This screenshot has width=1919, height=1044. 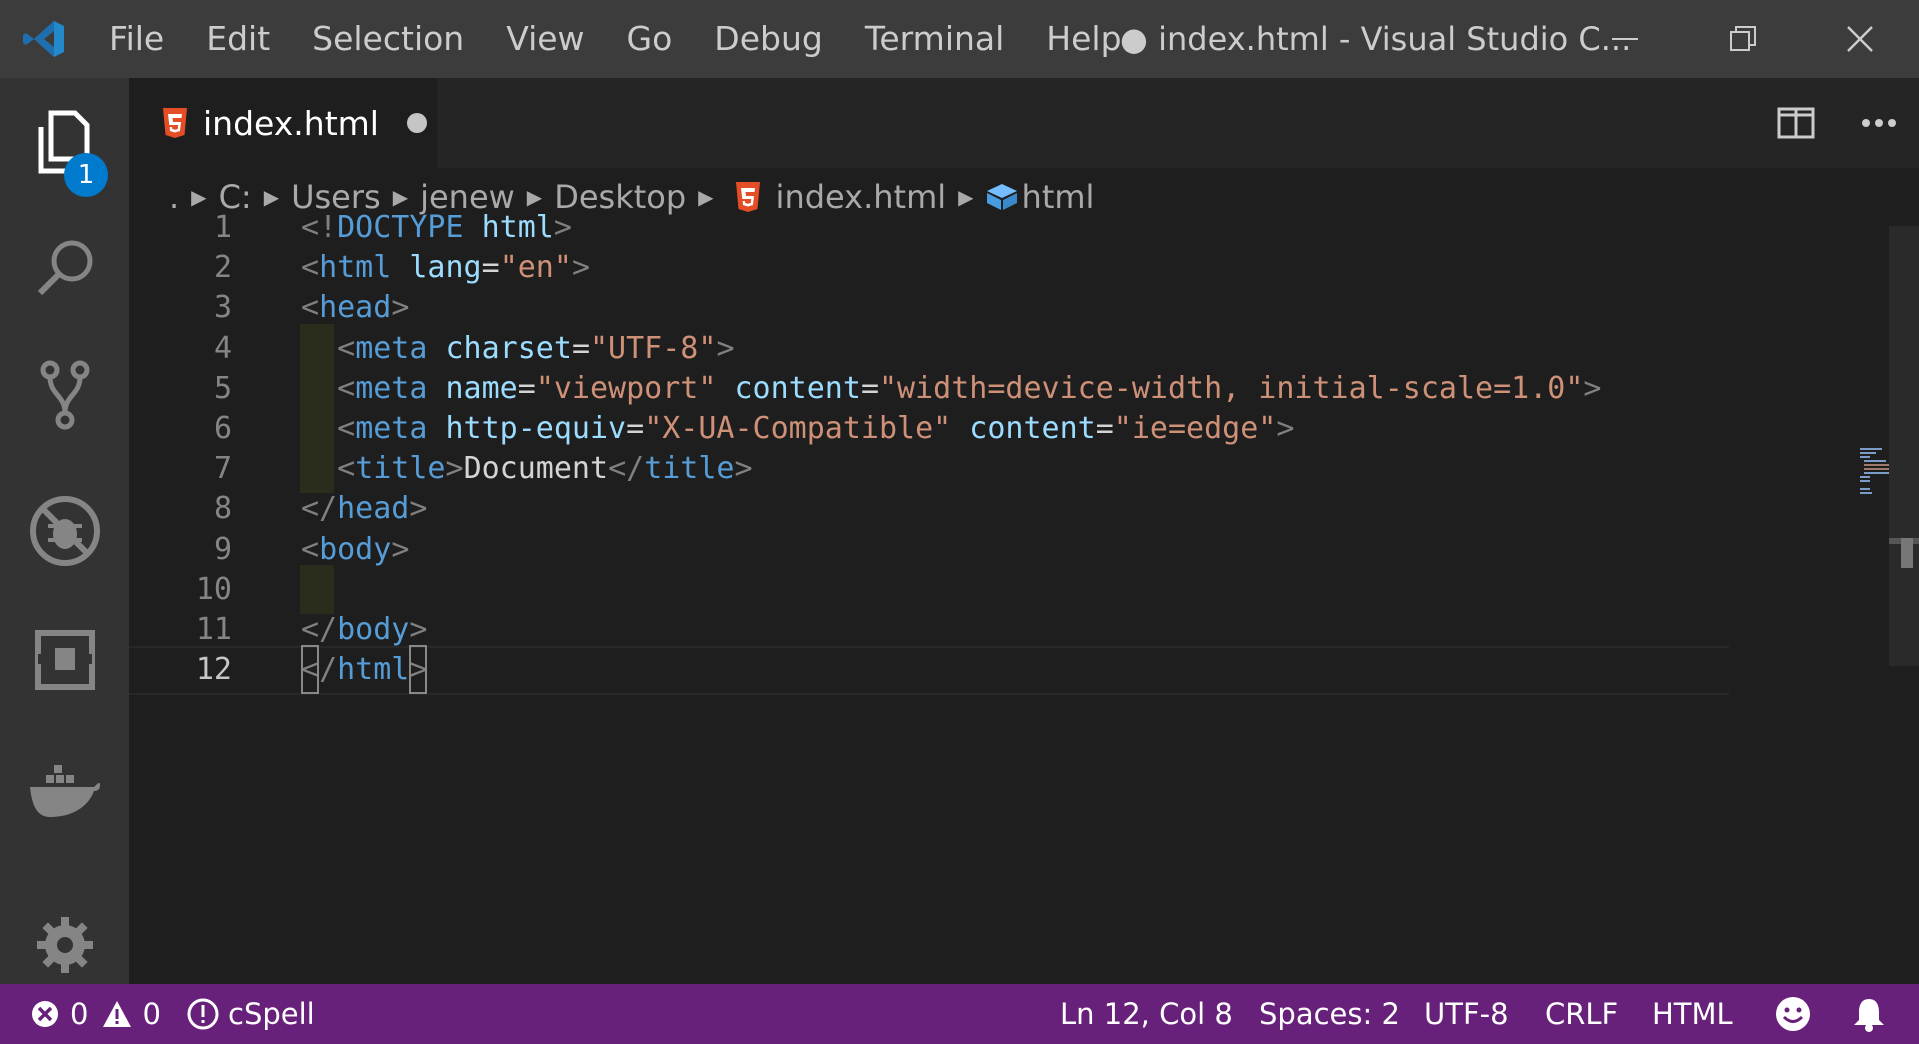 I want to click on extensions-button, so click(x=64, y=660).